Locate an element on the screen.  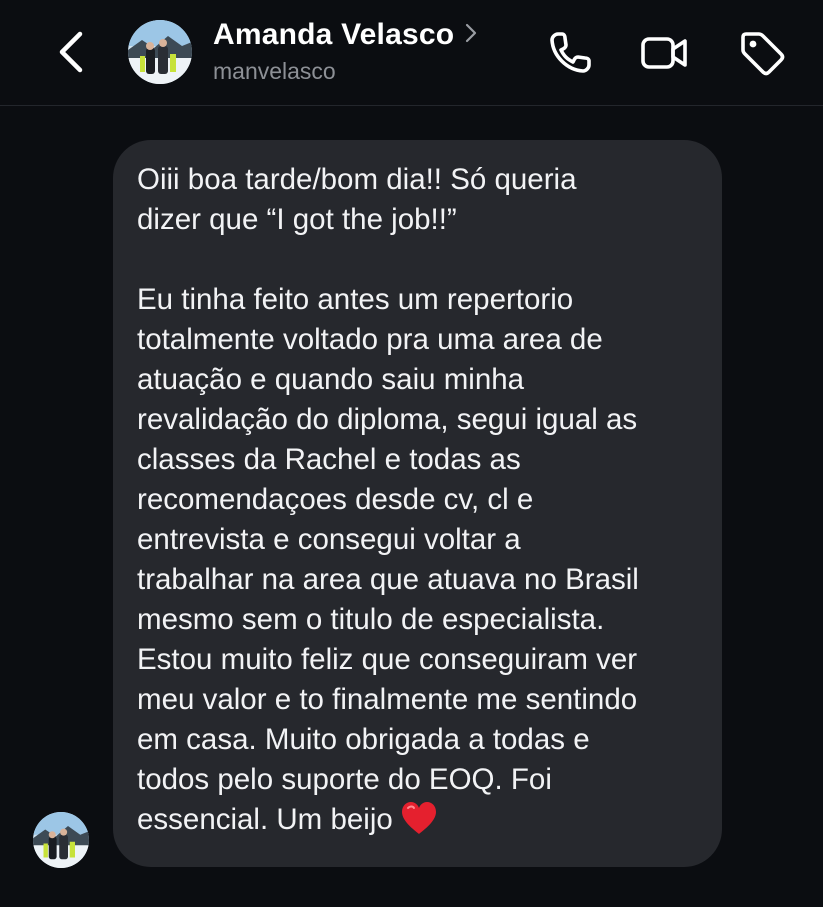
sender-avatar is located at coordinates (61, 840).